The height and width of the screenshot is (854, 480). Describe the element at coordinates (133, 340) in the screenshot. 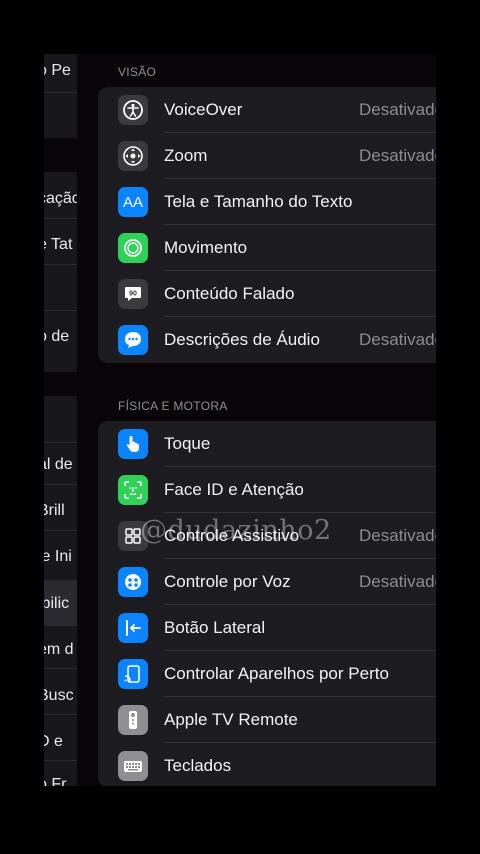

I see `audio-description-icon` at that location.